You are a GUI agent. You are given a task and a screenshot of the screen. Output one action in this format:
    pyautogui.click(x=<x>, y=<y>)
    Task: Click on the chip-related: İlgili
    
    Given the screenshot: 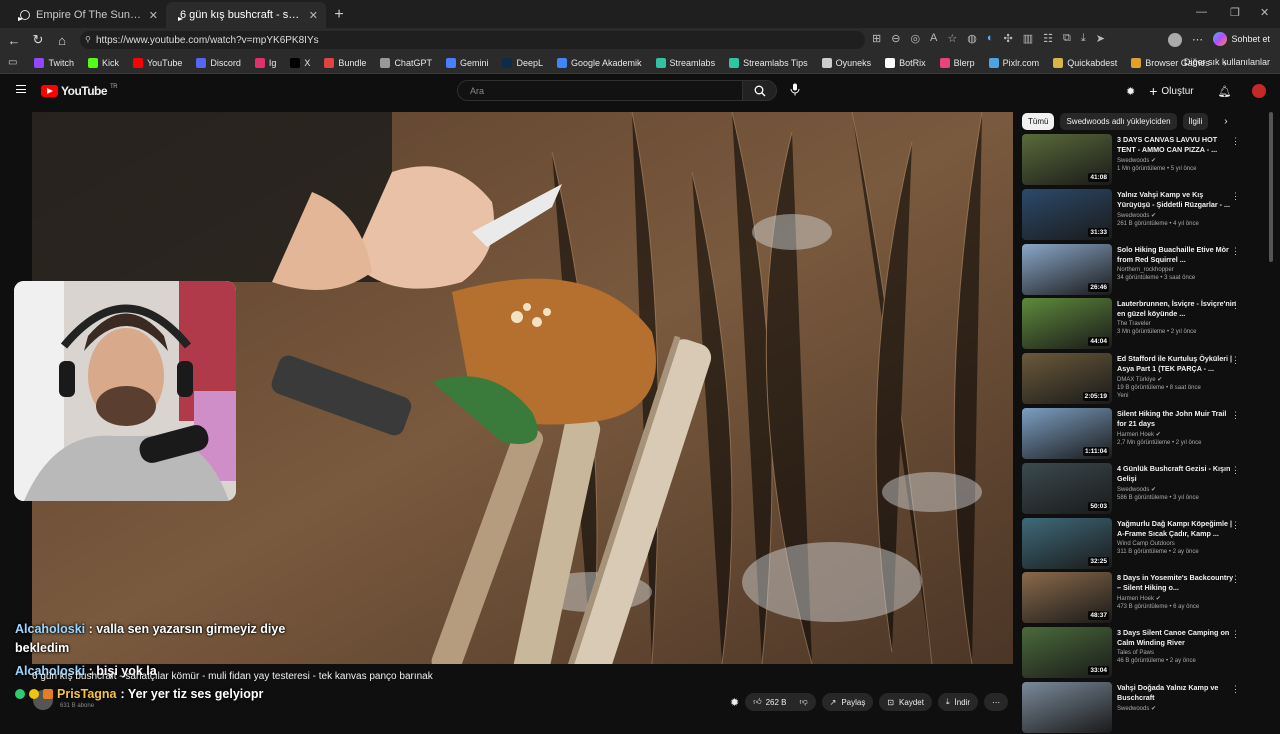 What is the action you would take?
    pyautogui.click(x=1195, y=121)
    